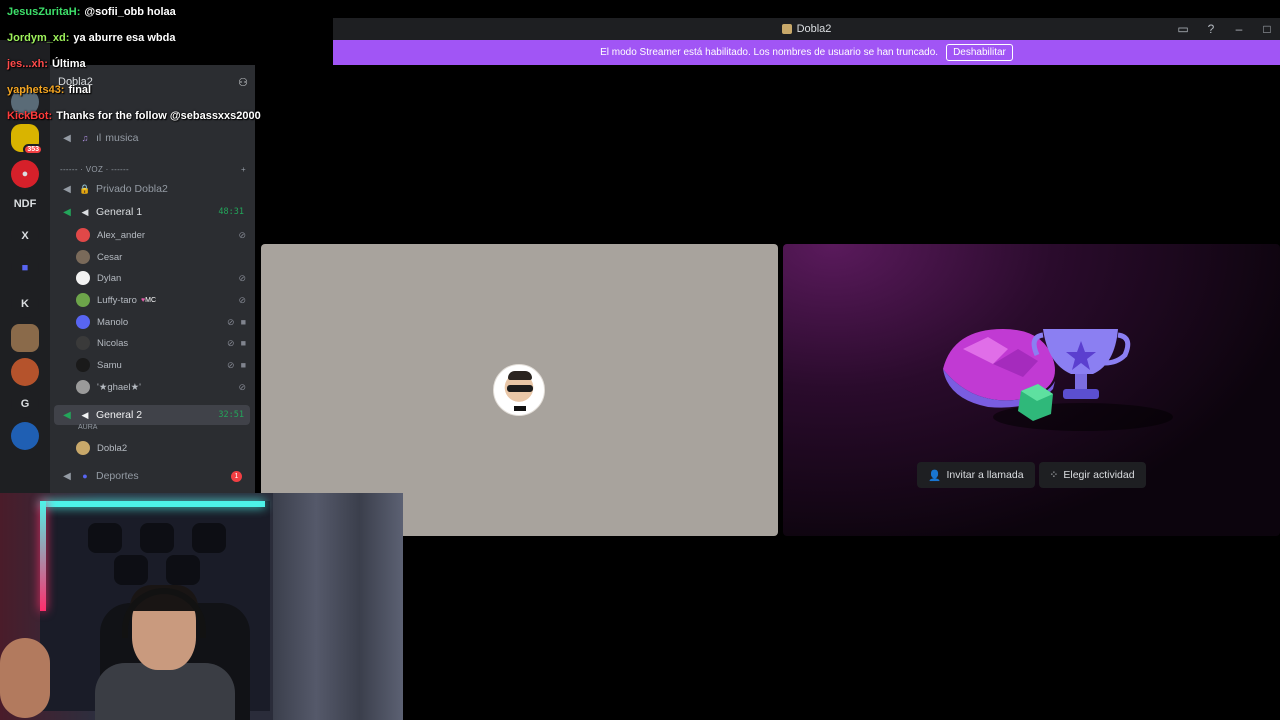 Image resolution: width=1280 pixels, height=720 pixels. What do you see at coordinates (25, 404) in the screenshot?
I see `server-g: G` at bounding box center [25, 404].